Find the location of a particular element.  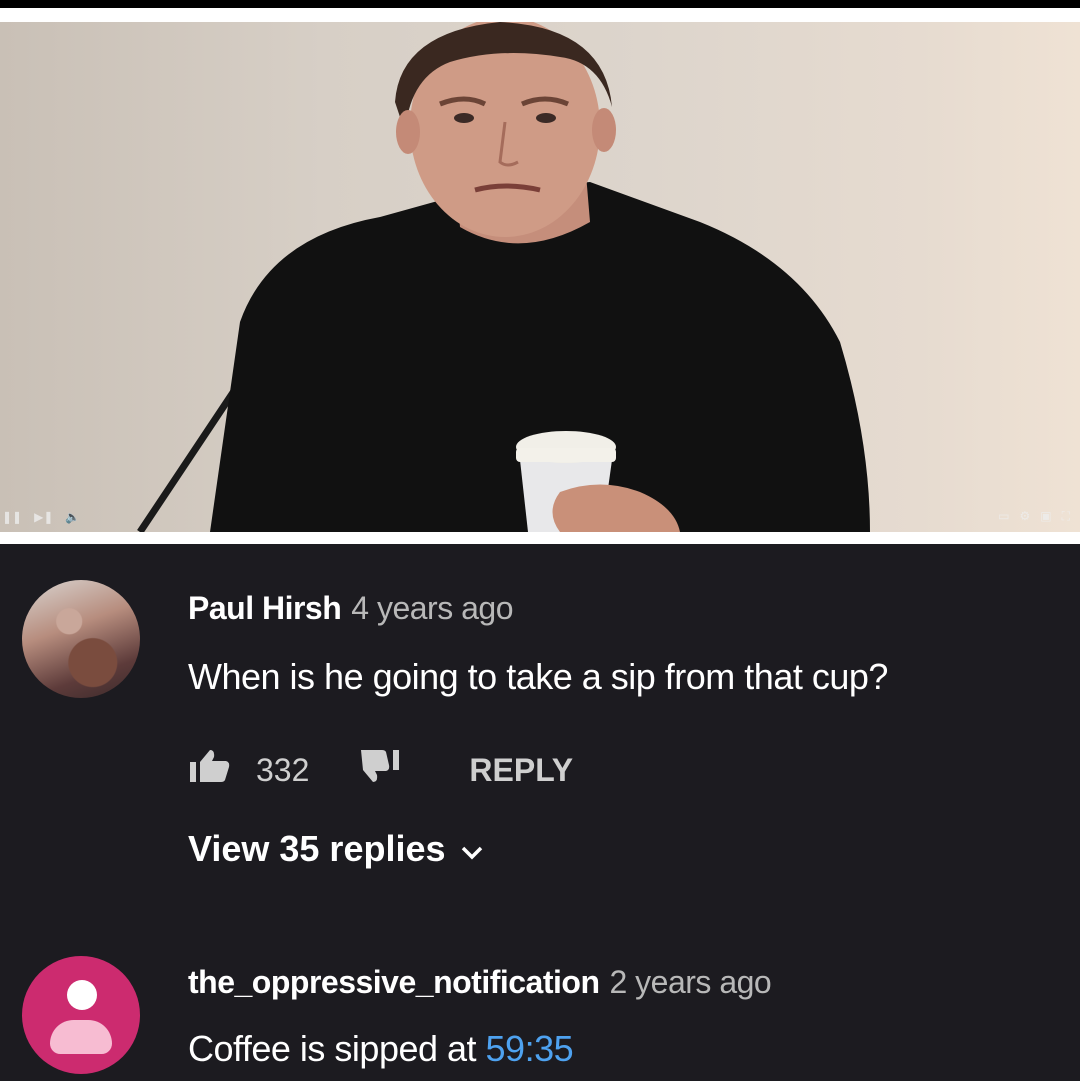

comment-time: 2 years ago is located at coordinates (690, 982).